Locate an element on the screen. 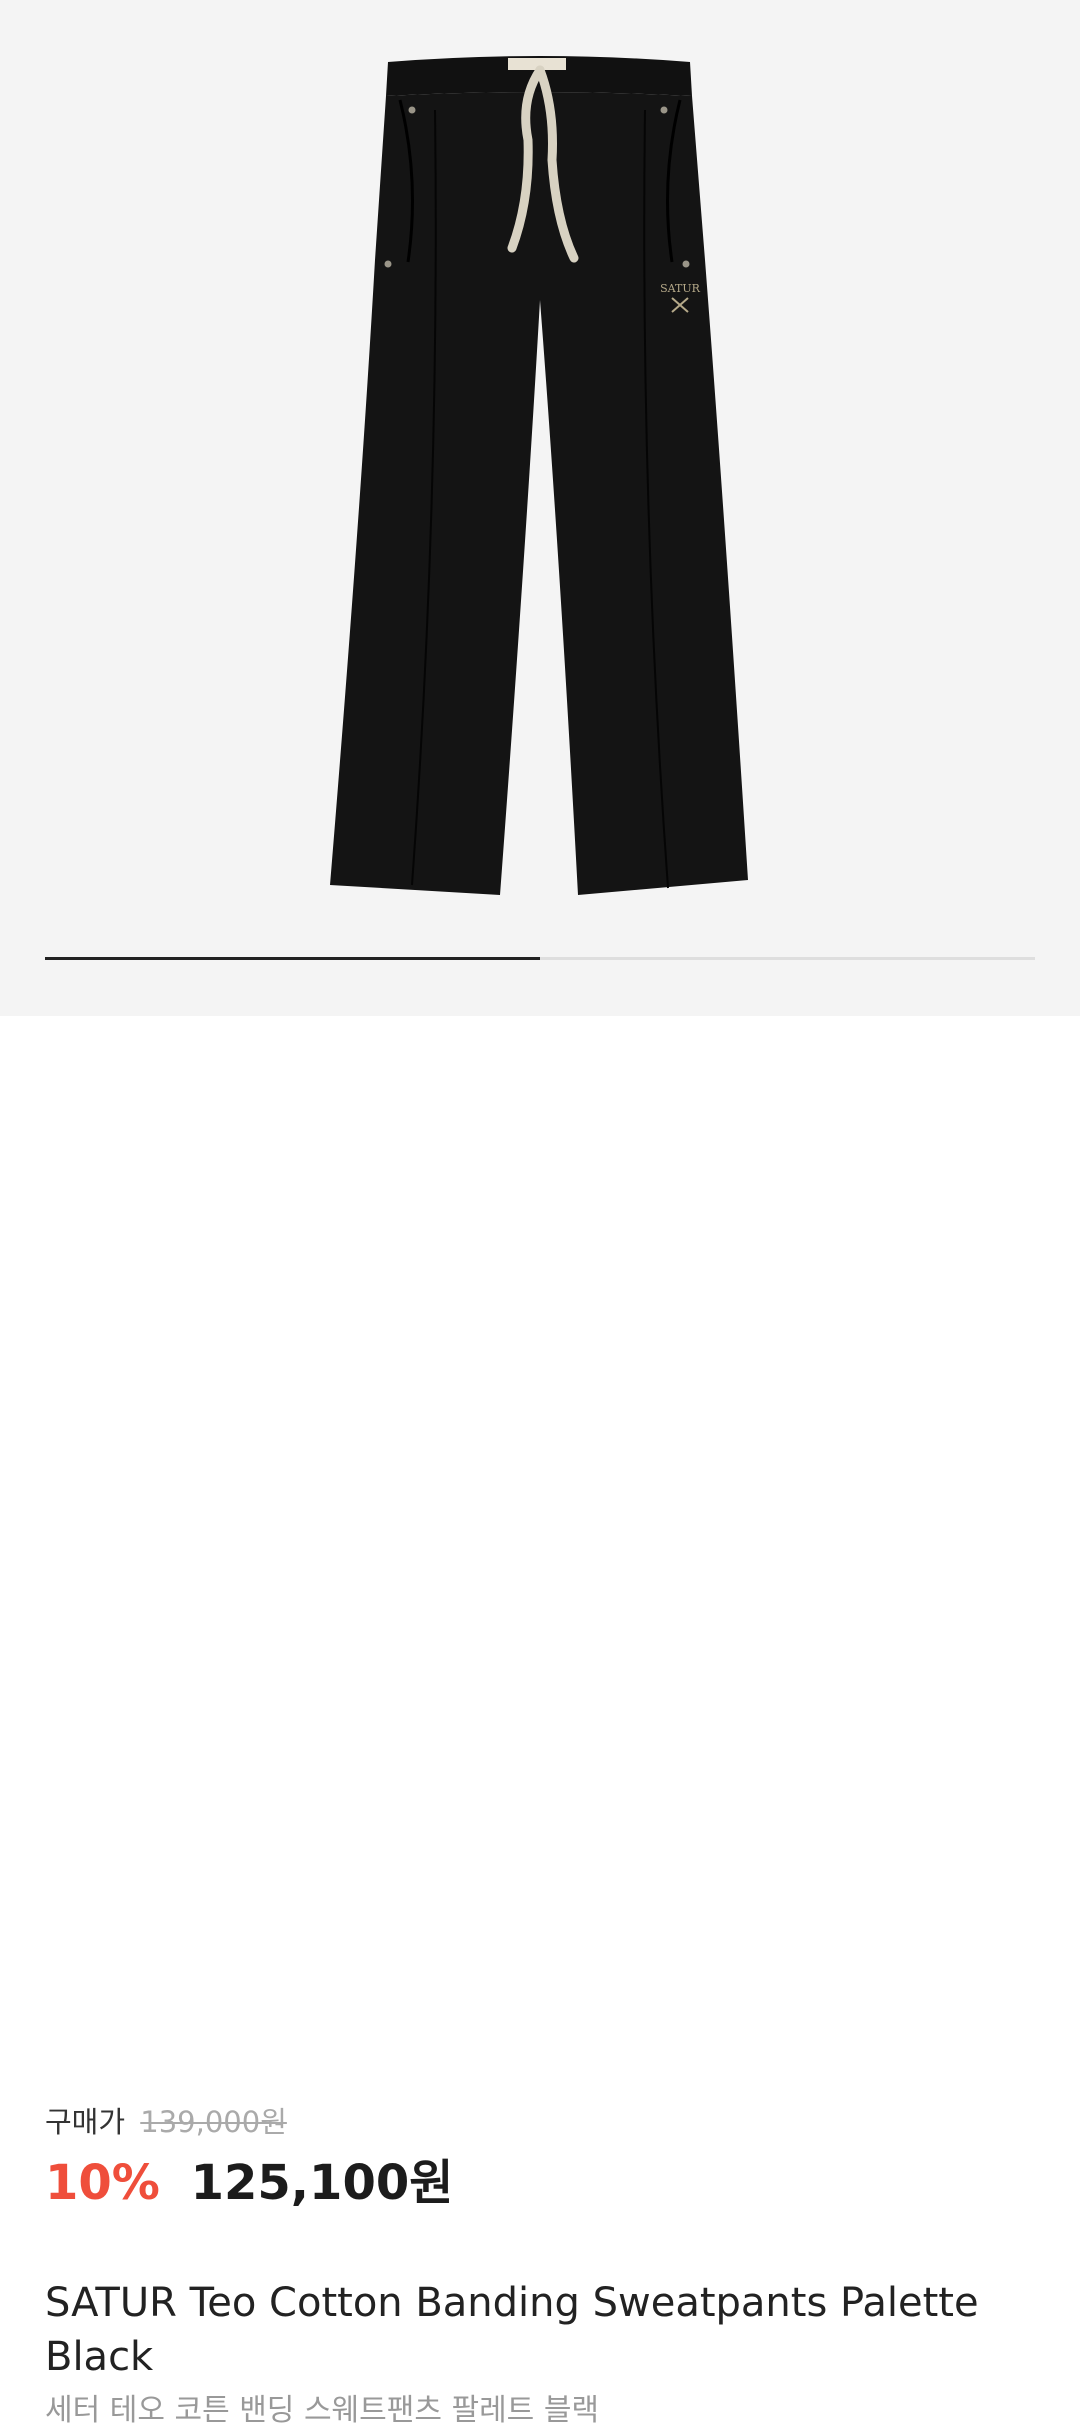 The image size is (1080, 2430). image-pagination-indicator is located at coordinates (292, 958).